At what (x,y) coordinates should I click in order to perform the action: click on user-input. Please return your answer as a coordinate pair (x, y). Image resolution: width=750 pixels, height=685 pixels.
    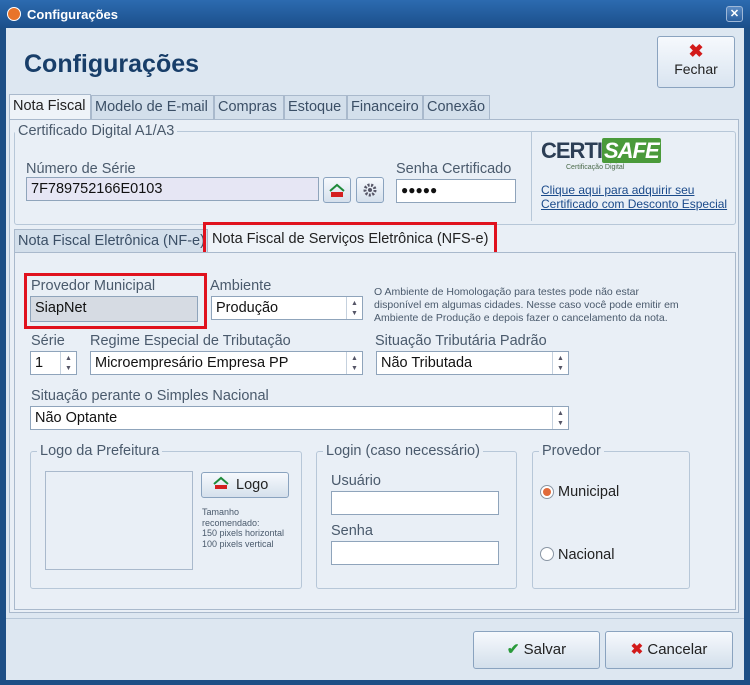
    Looking at the image, I should click on (415, 503).